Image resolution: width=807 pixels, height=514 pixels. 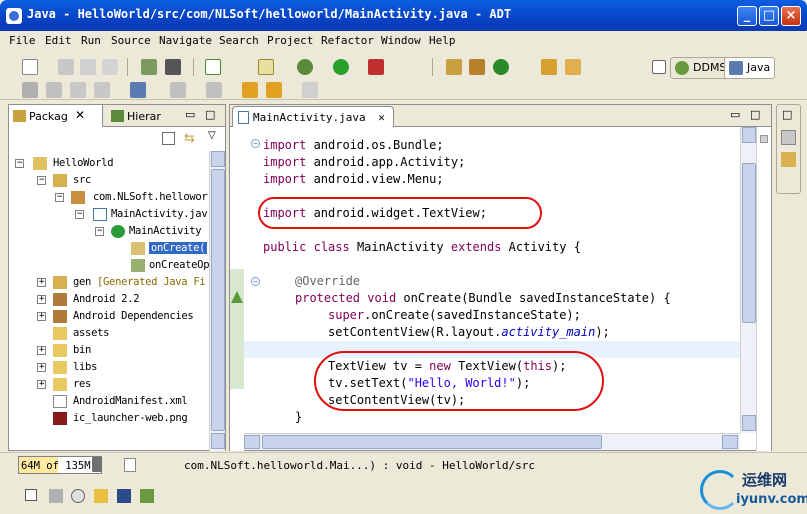 What do you see at coordinates (290, 40) in the screenshot?
I see `menu-project: Project` at bounding box center [290, 40].